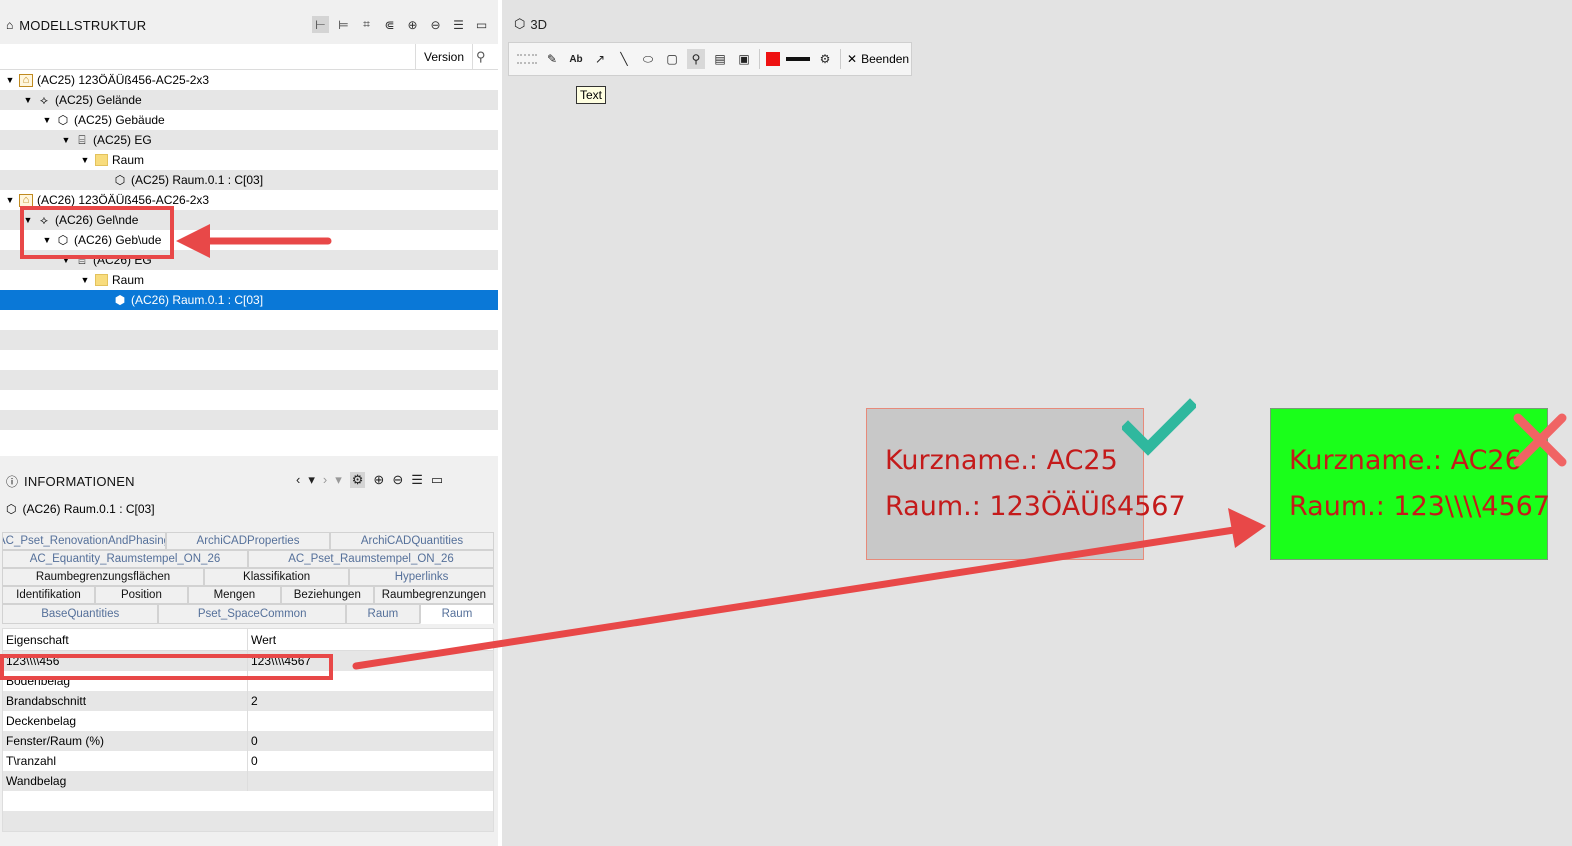  What do you see at coordinates (103, 577) in the screenshot?
I see `tab-raumbegrenzungsflaechen: Raumbegrenzungsflächen` at bounding box center [103, 577].